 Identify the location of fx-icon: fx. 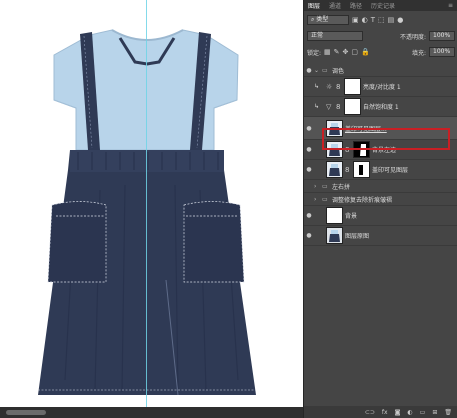
(385, 412).